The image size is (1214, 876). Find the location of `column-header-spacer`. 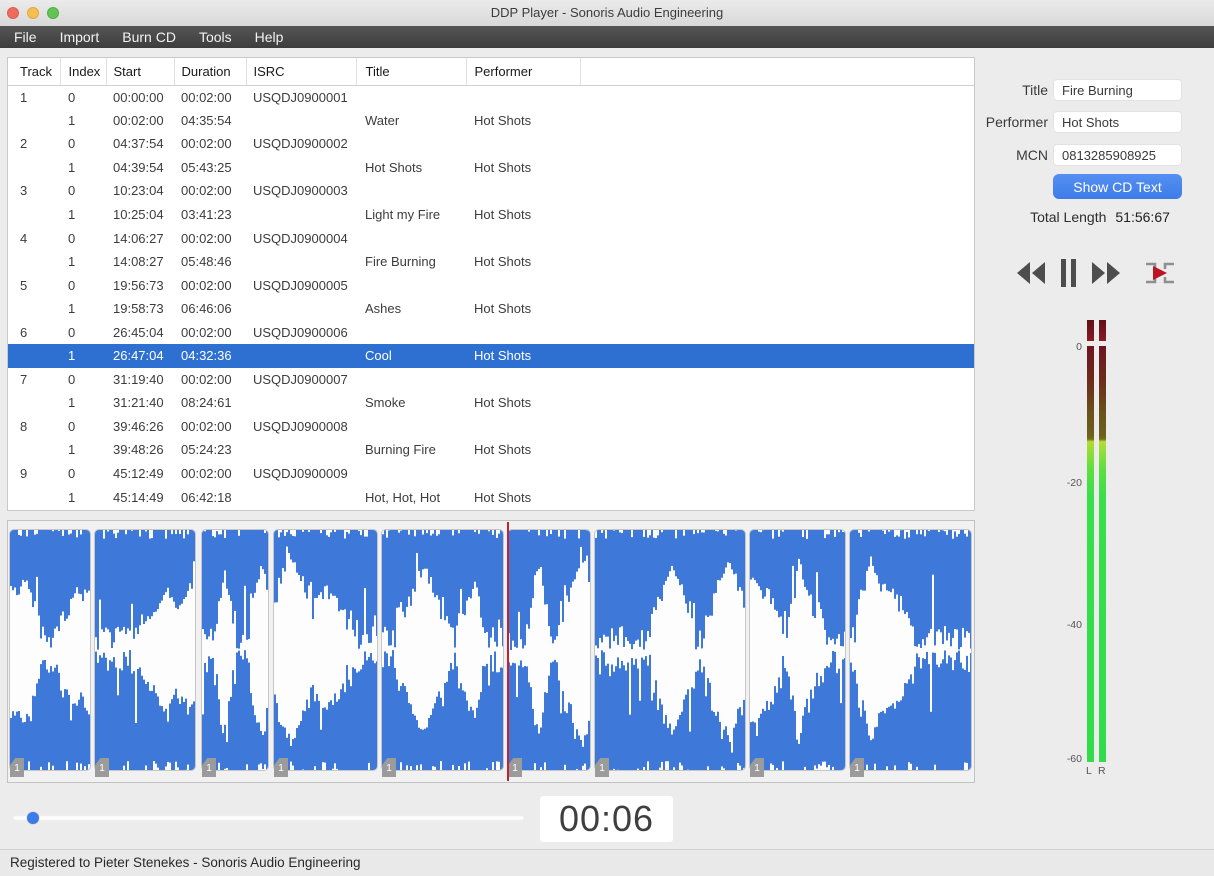

column-header-spacer is located at coordinates (777, 72).